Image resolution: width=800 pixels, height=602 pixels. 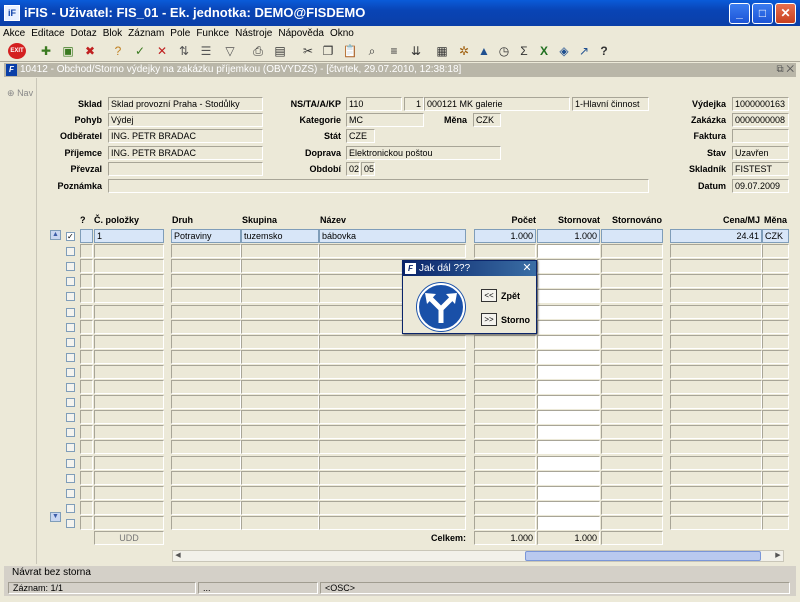 What do you see at coordinates (464, 51) in the screenshot?
I see `settings-icon: ✲` at bounding box center [464, 51].